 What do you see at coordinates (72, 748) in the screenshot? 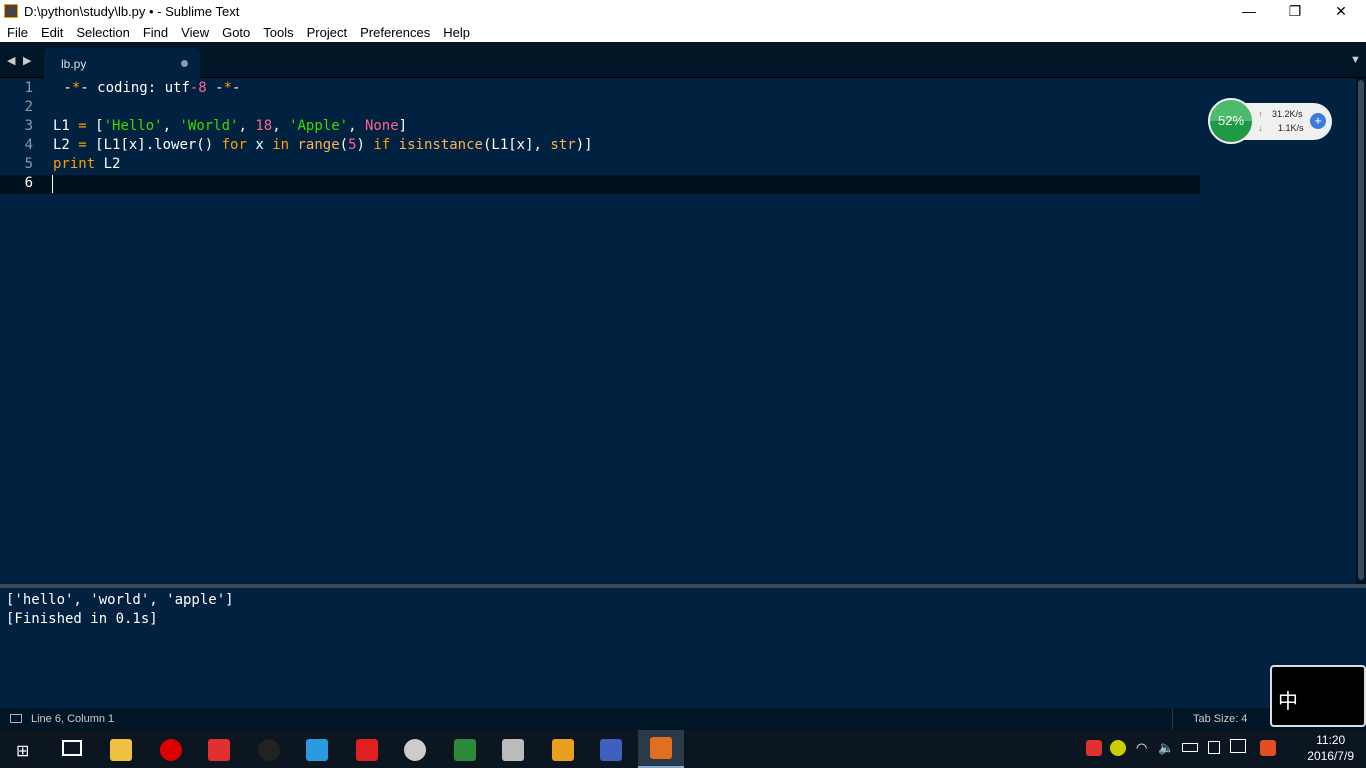
I see `task-view-icon` at bounding box center [72, 748].